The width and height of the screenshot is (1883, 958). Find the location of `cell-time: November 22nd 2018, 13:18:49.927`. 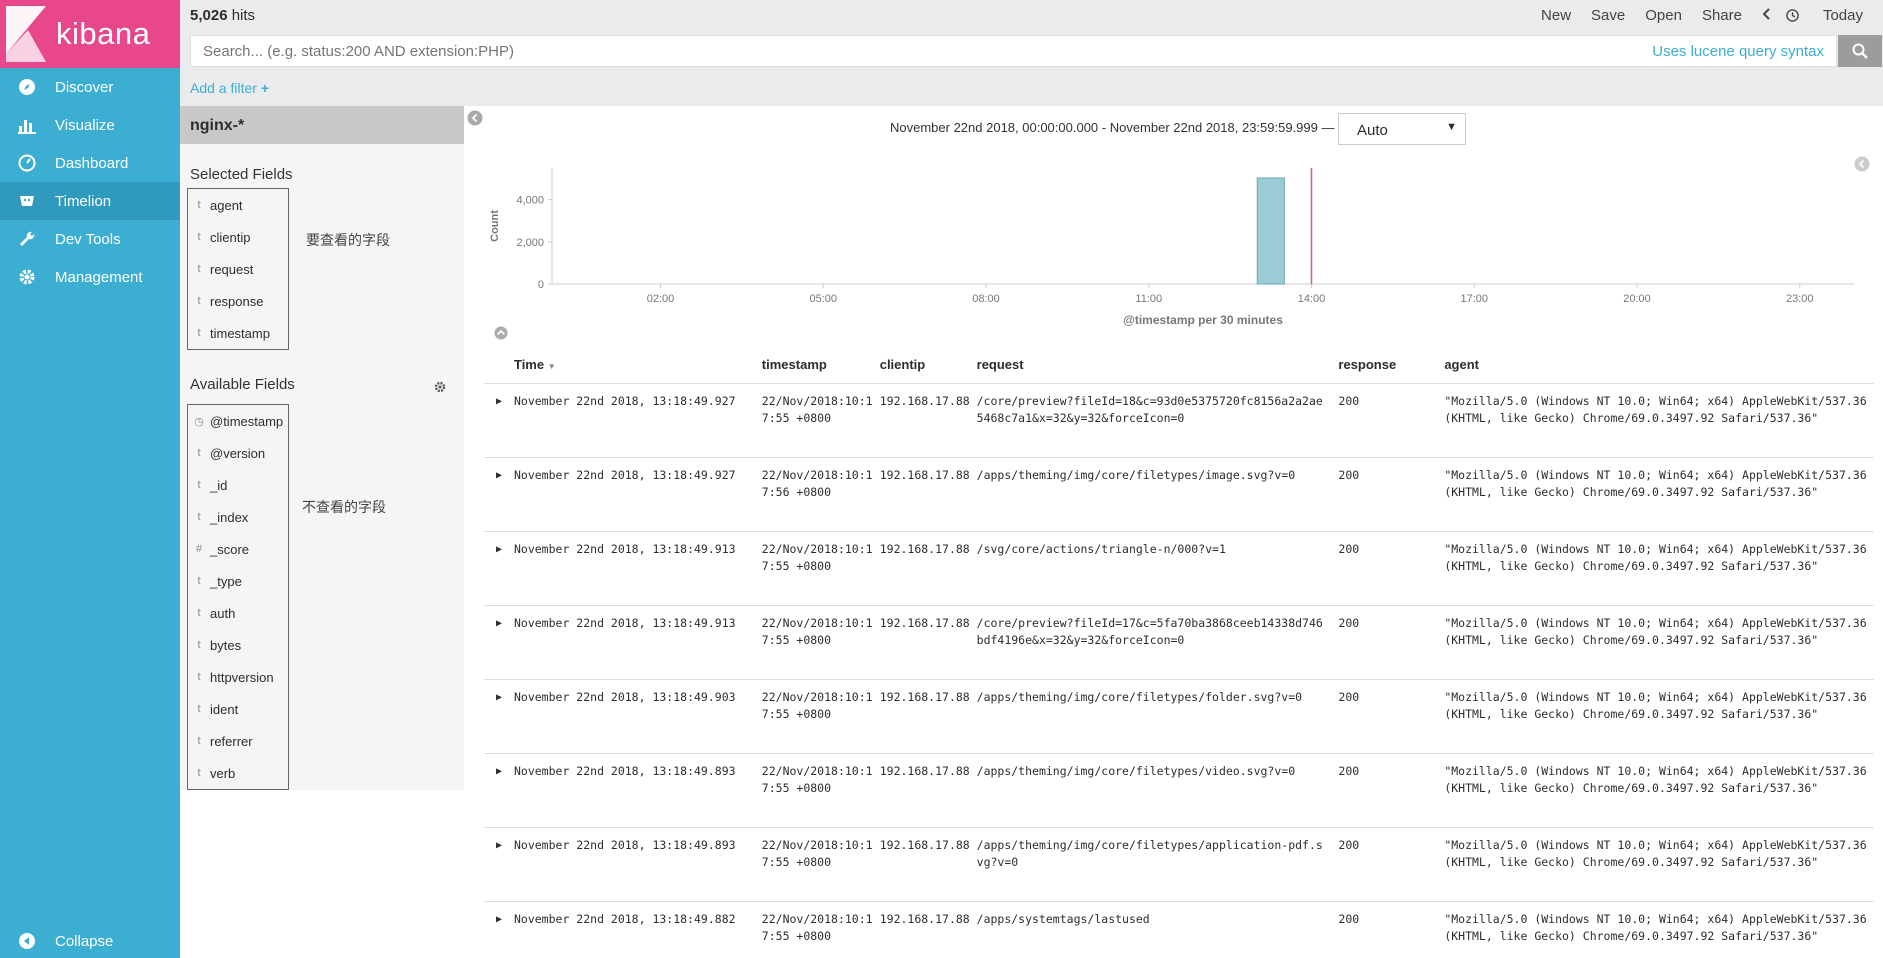

cell-time: November 22nd 2018, 13:18:49.927 is located at coordinates (624, 401).